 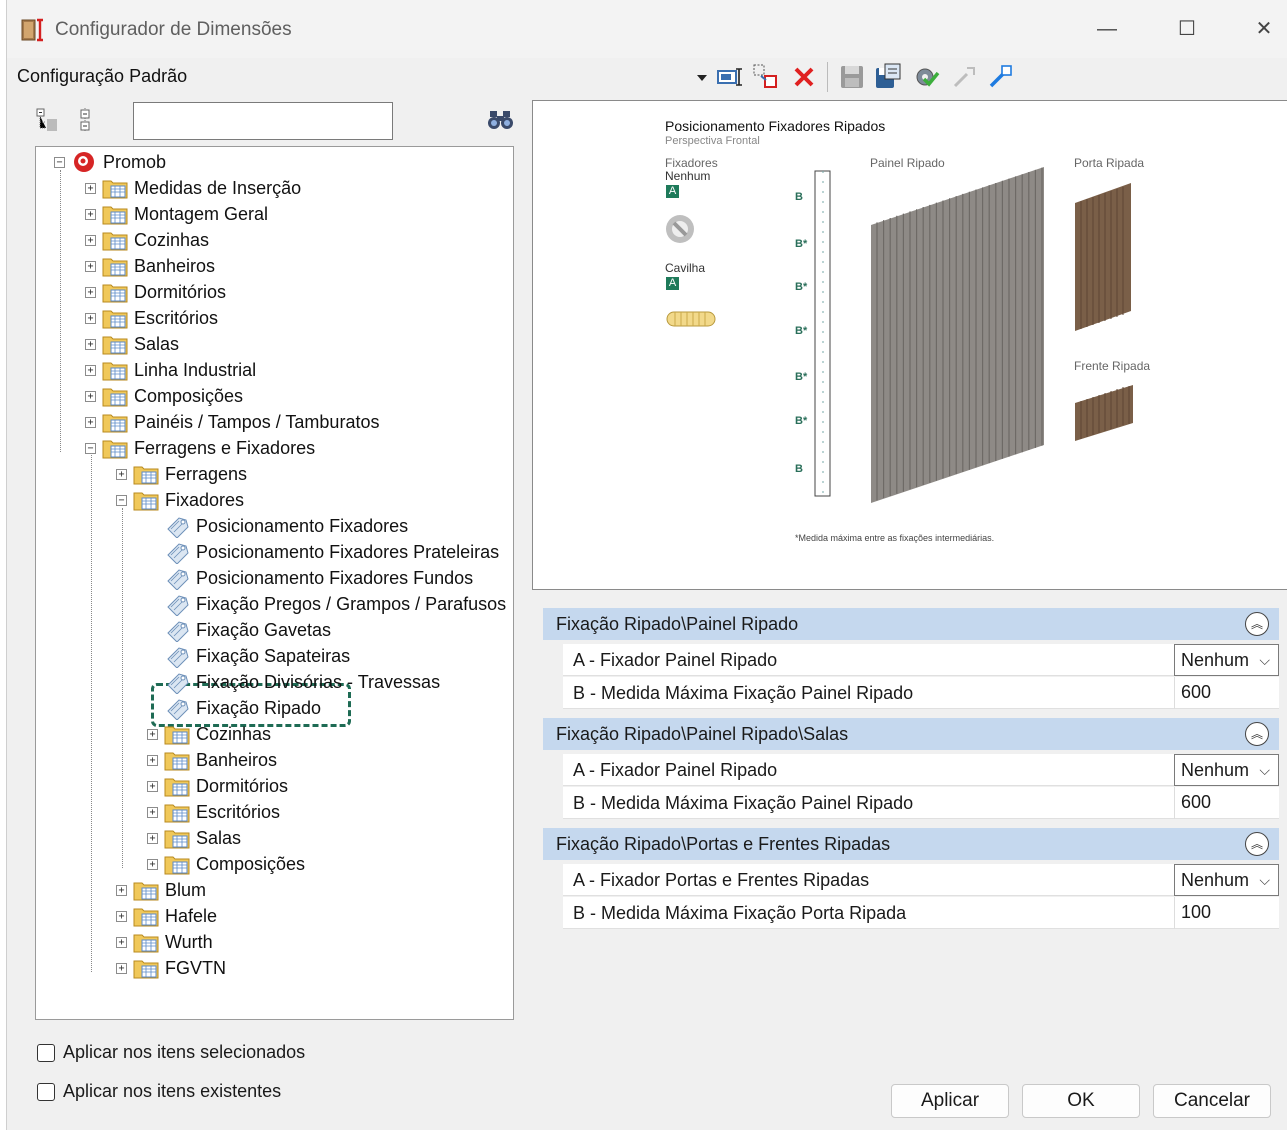 I want to click on tree-item: + Montagem Geral, so click(x=176, y=214).